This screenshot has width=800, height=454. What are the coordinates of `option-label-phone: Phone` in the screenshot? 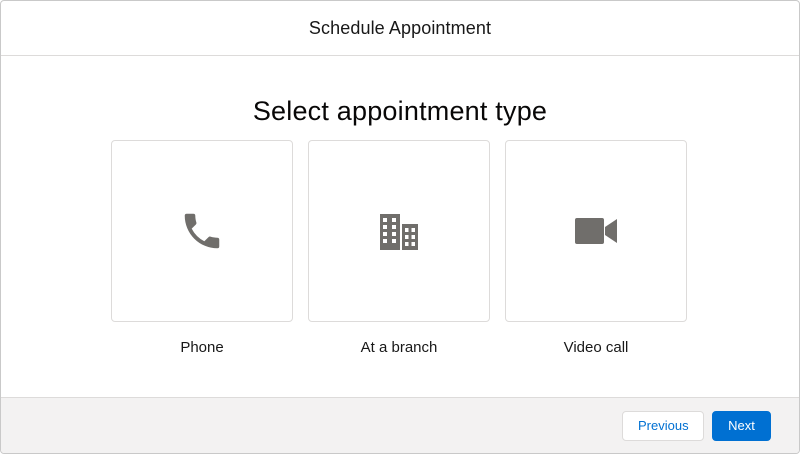 It's located at (202, 347).